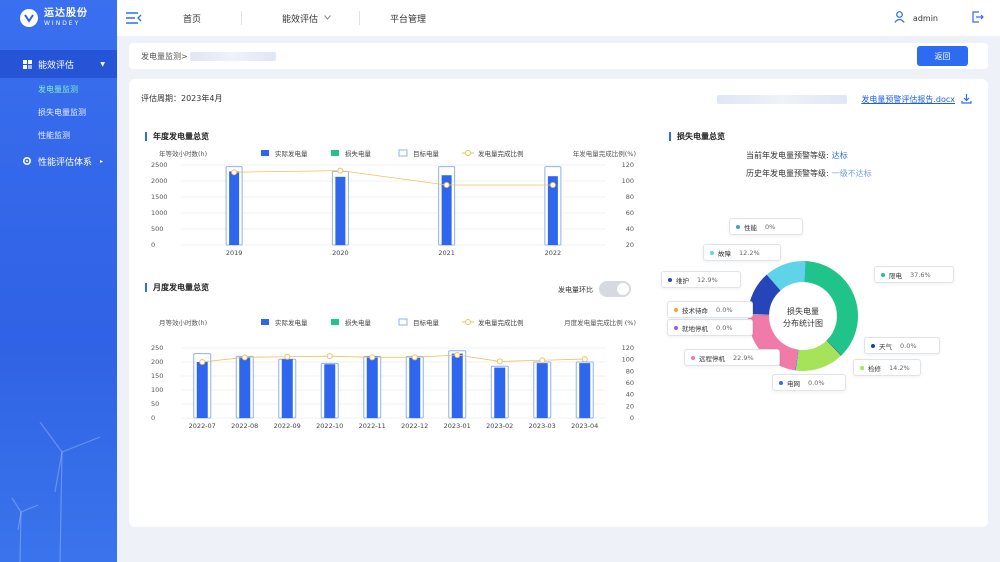  I want to click on report-link: 发电量预警评估报告.docx, so click(844, 99).